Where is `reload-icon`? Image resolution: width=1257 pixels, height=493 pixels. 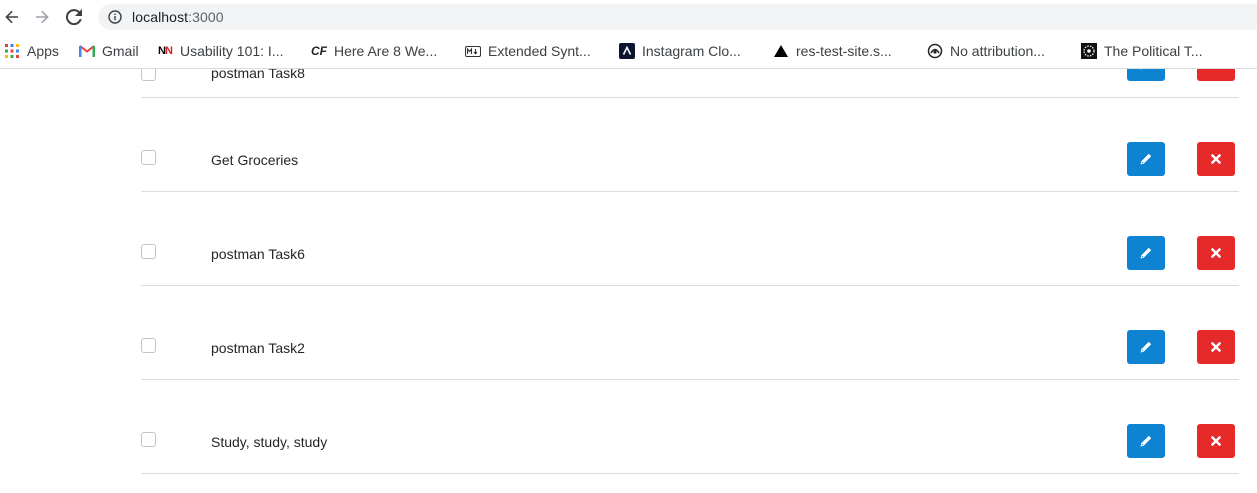
reload-icon is located at coordinates (74, 17).